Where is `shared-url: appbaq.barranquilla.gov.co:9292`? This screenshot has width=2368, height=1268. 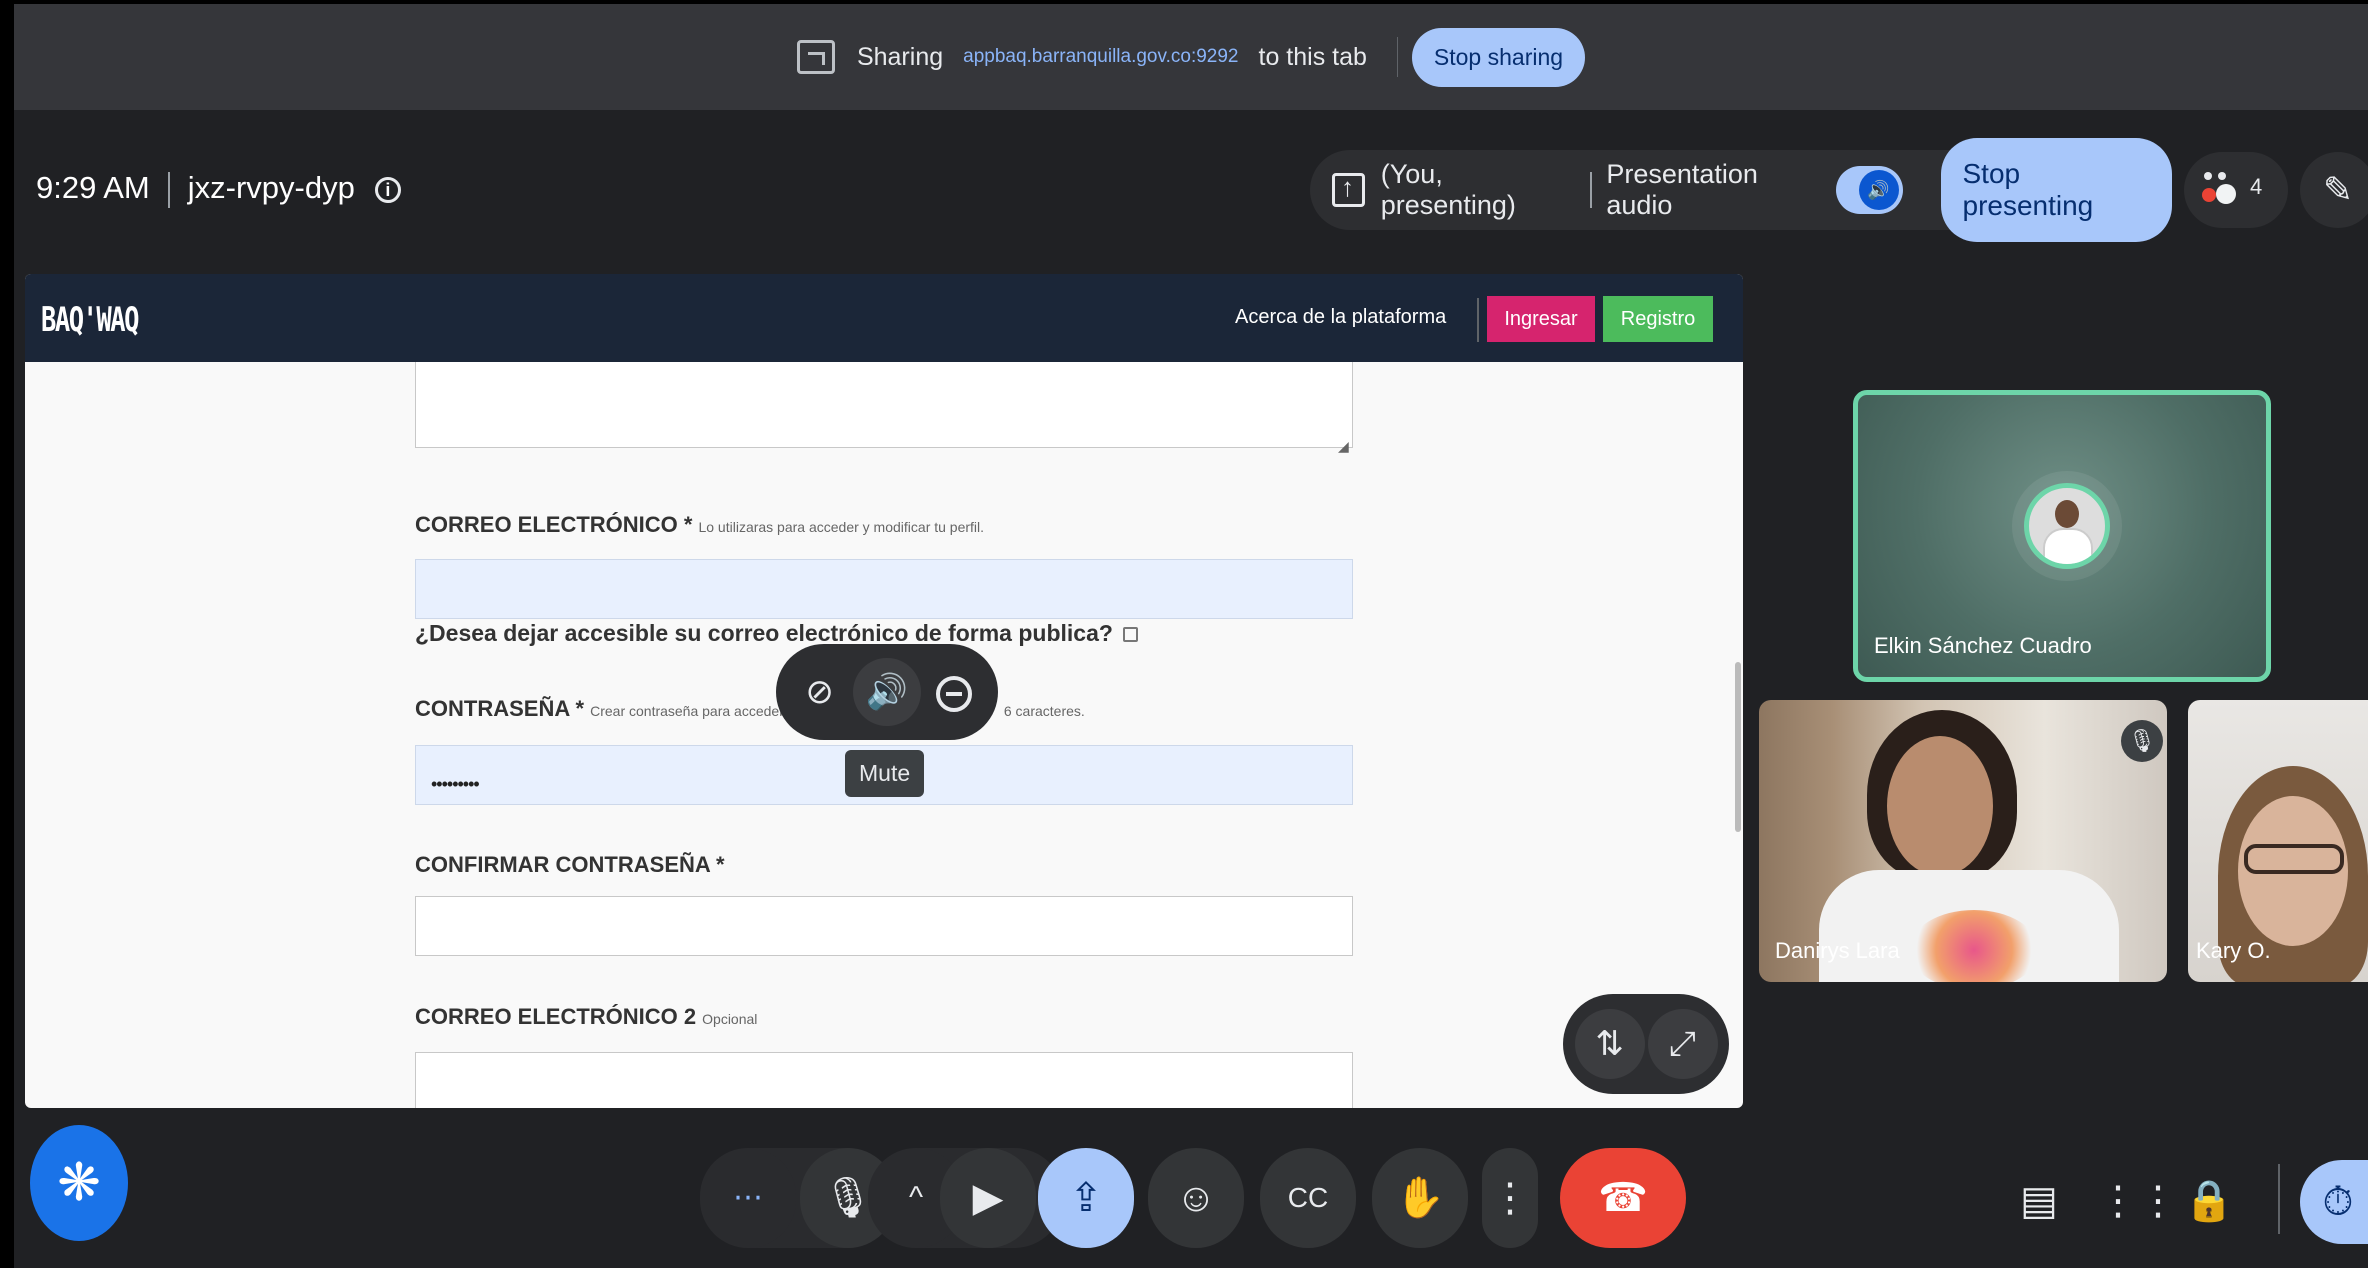 shared-url: appbaq.barranquilla.gov.co:9292 is located at coordinates (1101, 56).